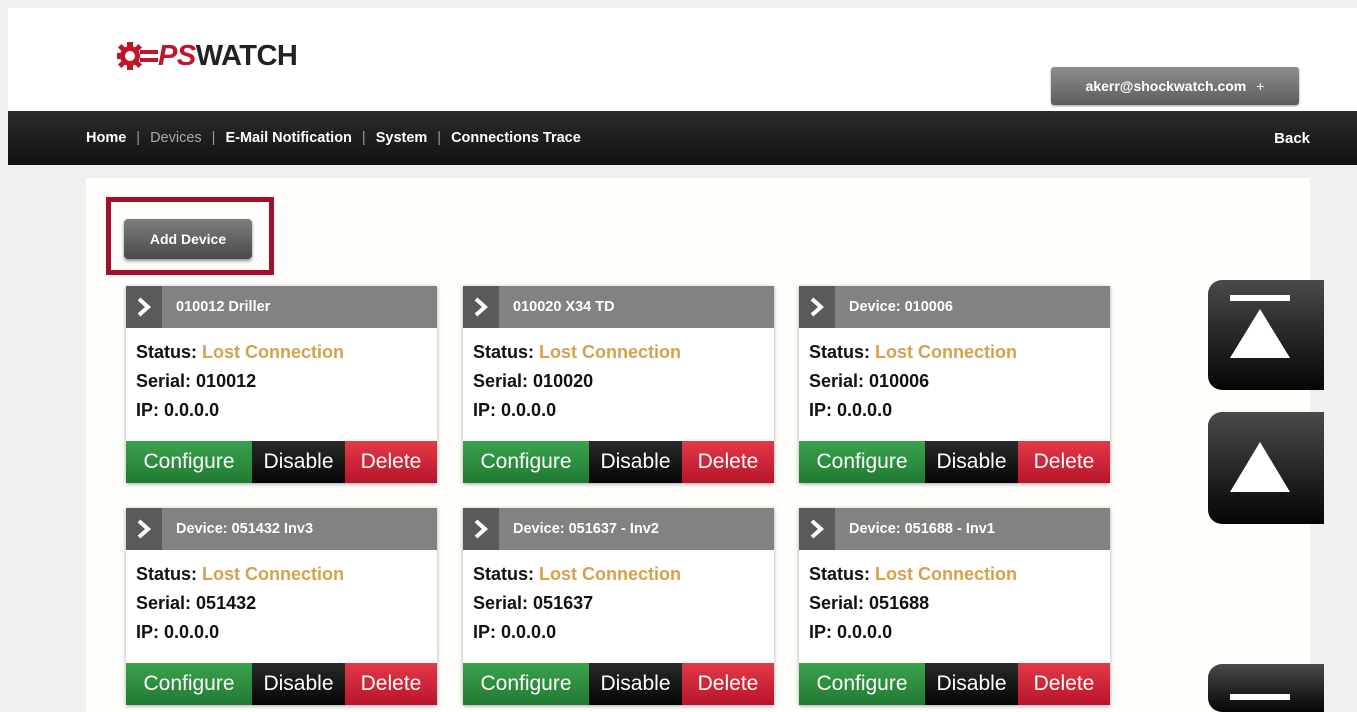  I want to click on device-card-header: Device: 051688 - Inv1, so click(954, 529).